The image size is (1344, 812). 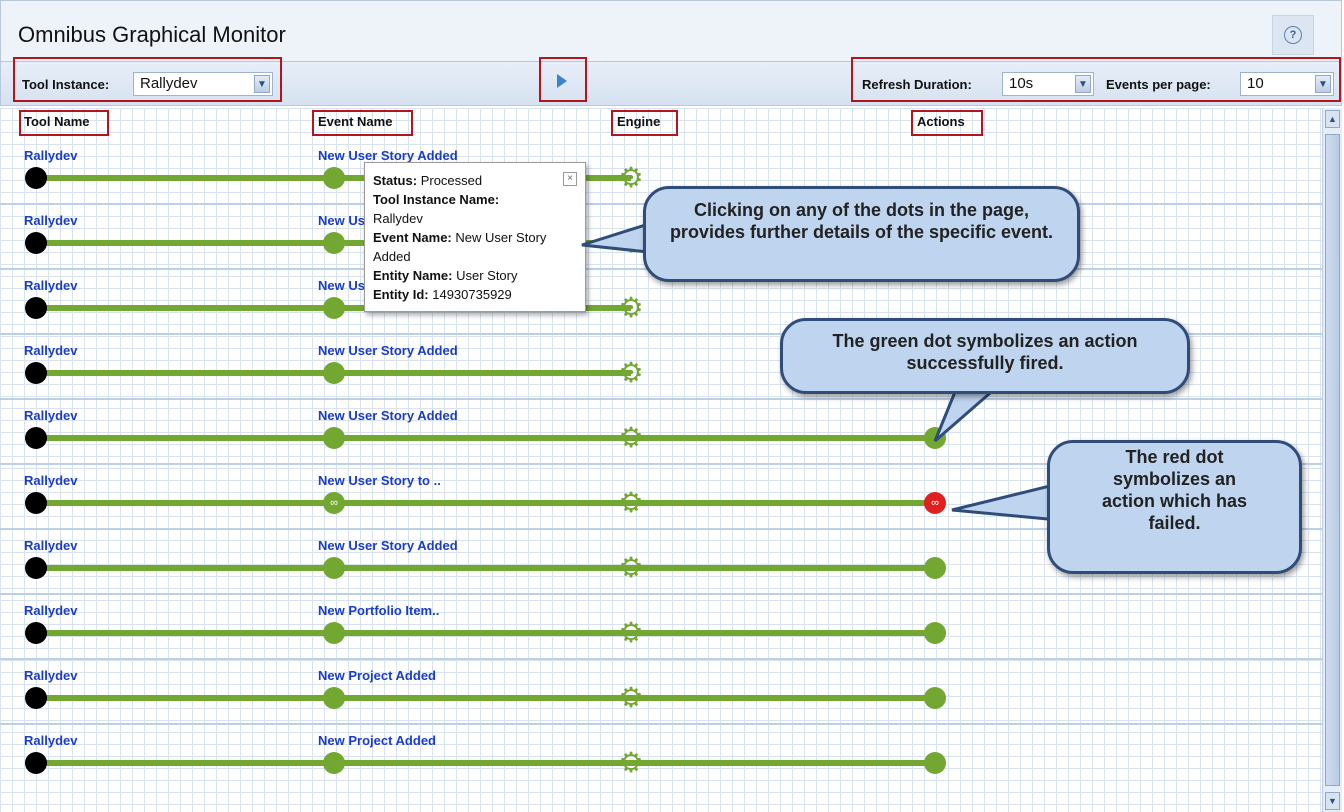 What do you see at coordinates (941, 121) in the screenshot?
I see `column-header-actions: Actions` at bounding box center [941, 121].